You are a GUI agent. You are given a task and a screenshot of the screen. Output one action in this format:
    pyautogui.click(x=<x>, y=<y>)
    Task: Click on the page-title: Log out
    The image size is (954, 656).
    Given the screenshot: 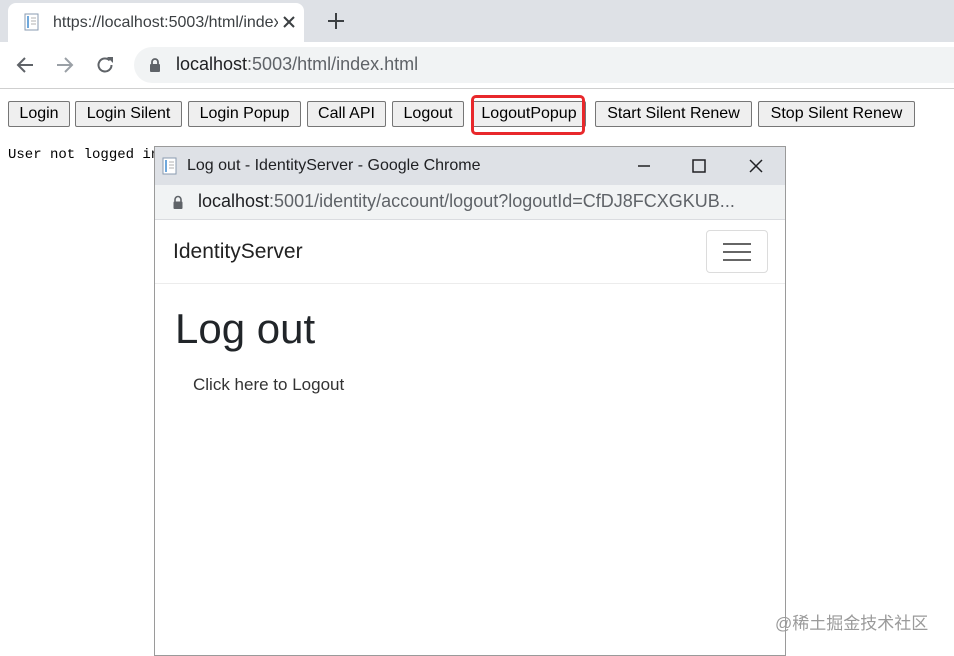 What is the action you would take?
    pyautogui.click(x=245, y=328)
    